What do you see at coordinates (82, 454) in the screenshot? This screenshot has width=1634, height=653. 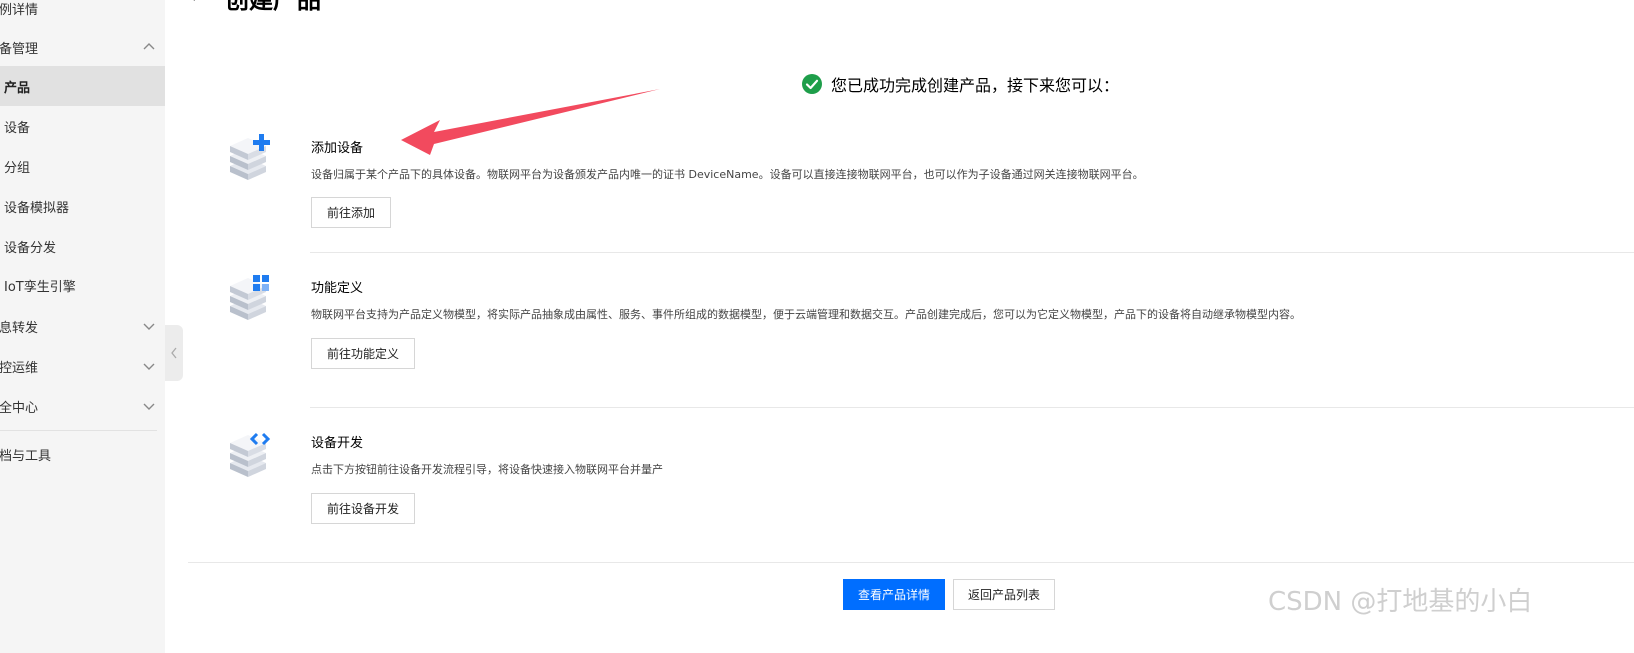 I see `sidebar-item-docs-tools: 档与工具` at bounding box center [82, 454].